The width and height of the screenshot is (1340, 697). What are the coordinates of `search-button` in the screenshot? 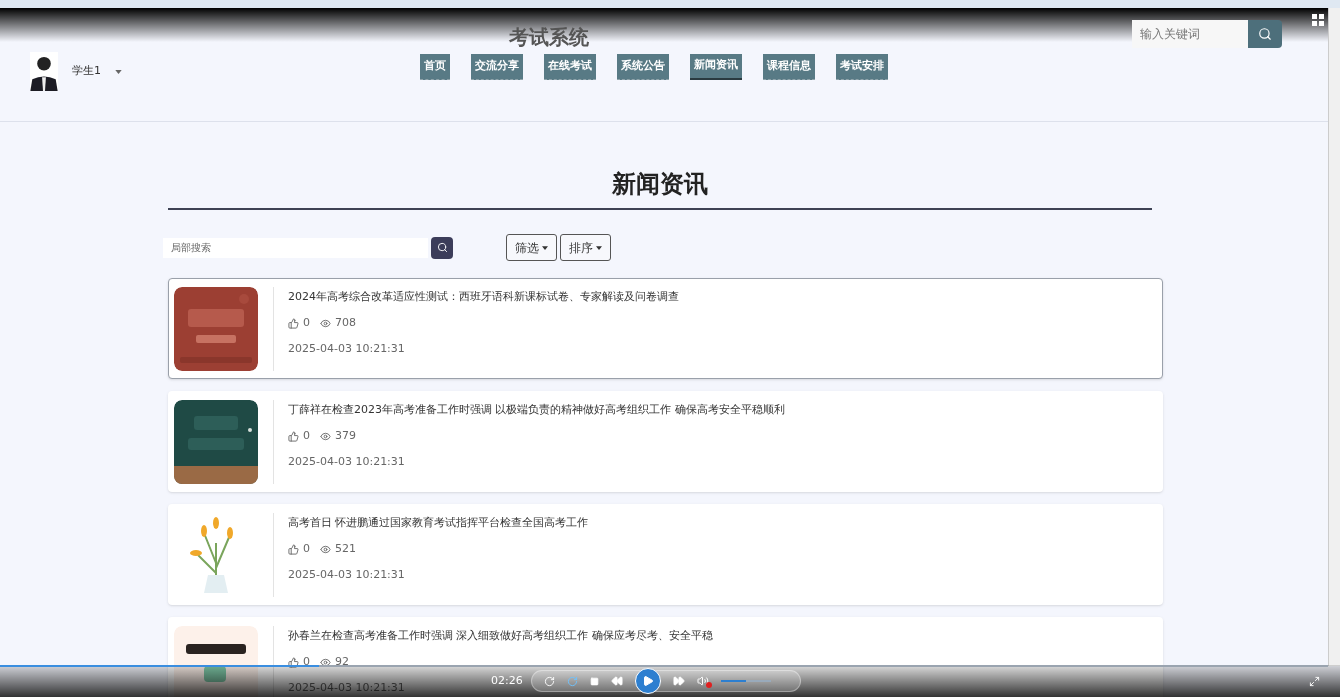 It's located at (442, 247).